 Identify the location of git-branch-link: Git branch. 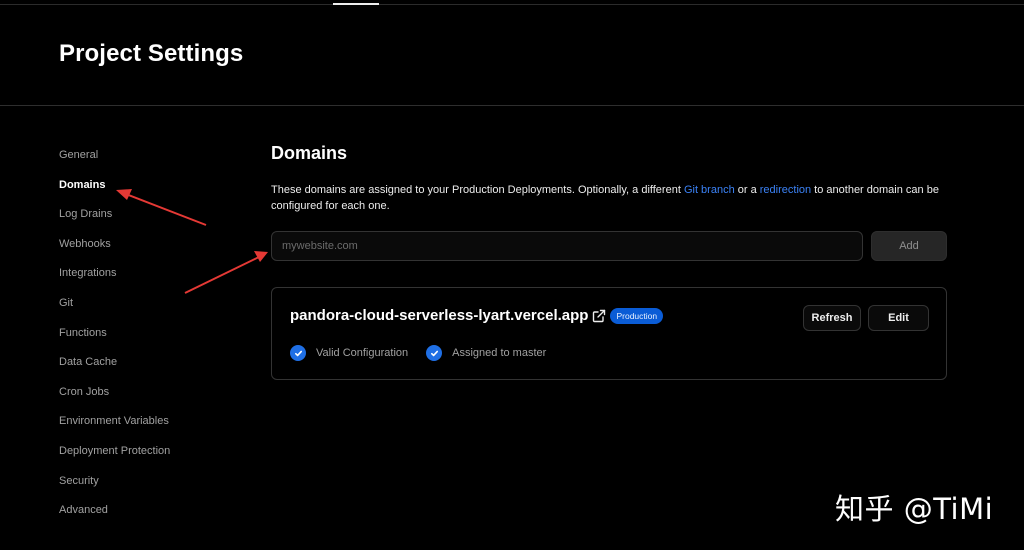
(709, 190).